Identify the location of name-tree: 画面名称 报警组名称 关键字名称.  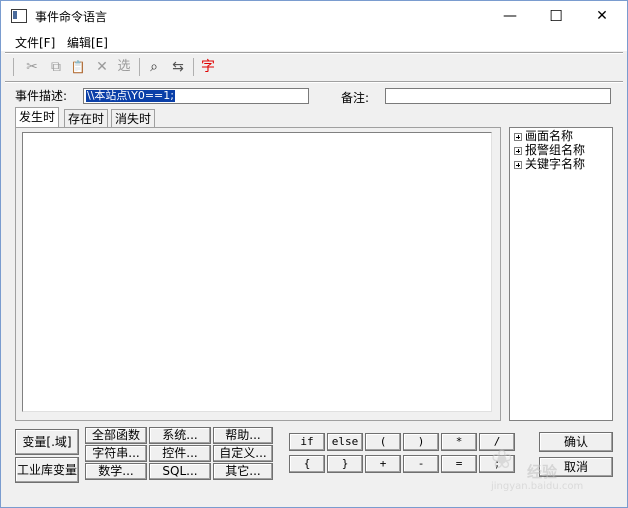
(561, 274).